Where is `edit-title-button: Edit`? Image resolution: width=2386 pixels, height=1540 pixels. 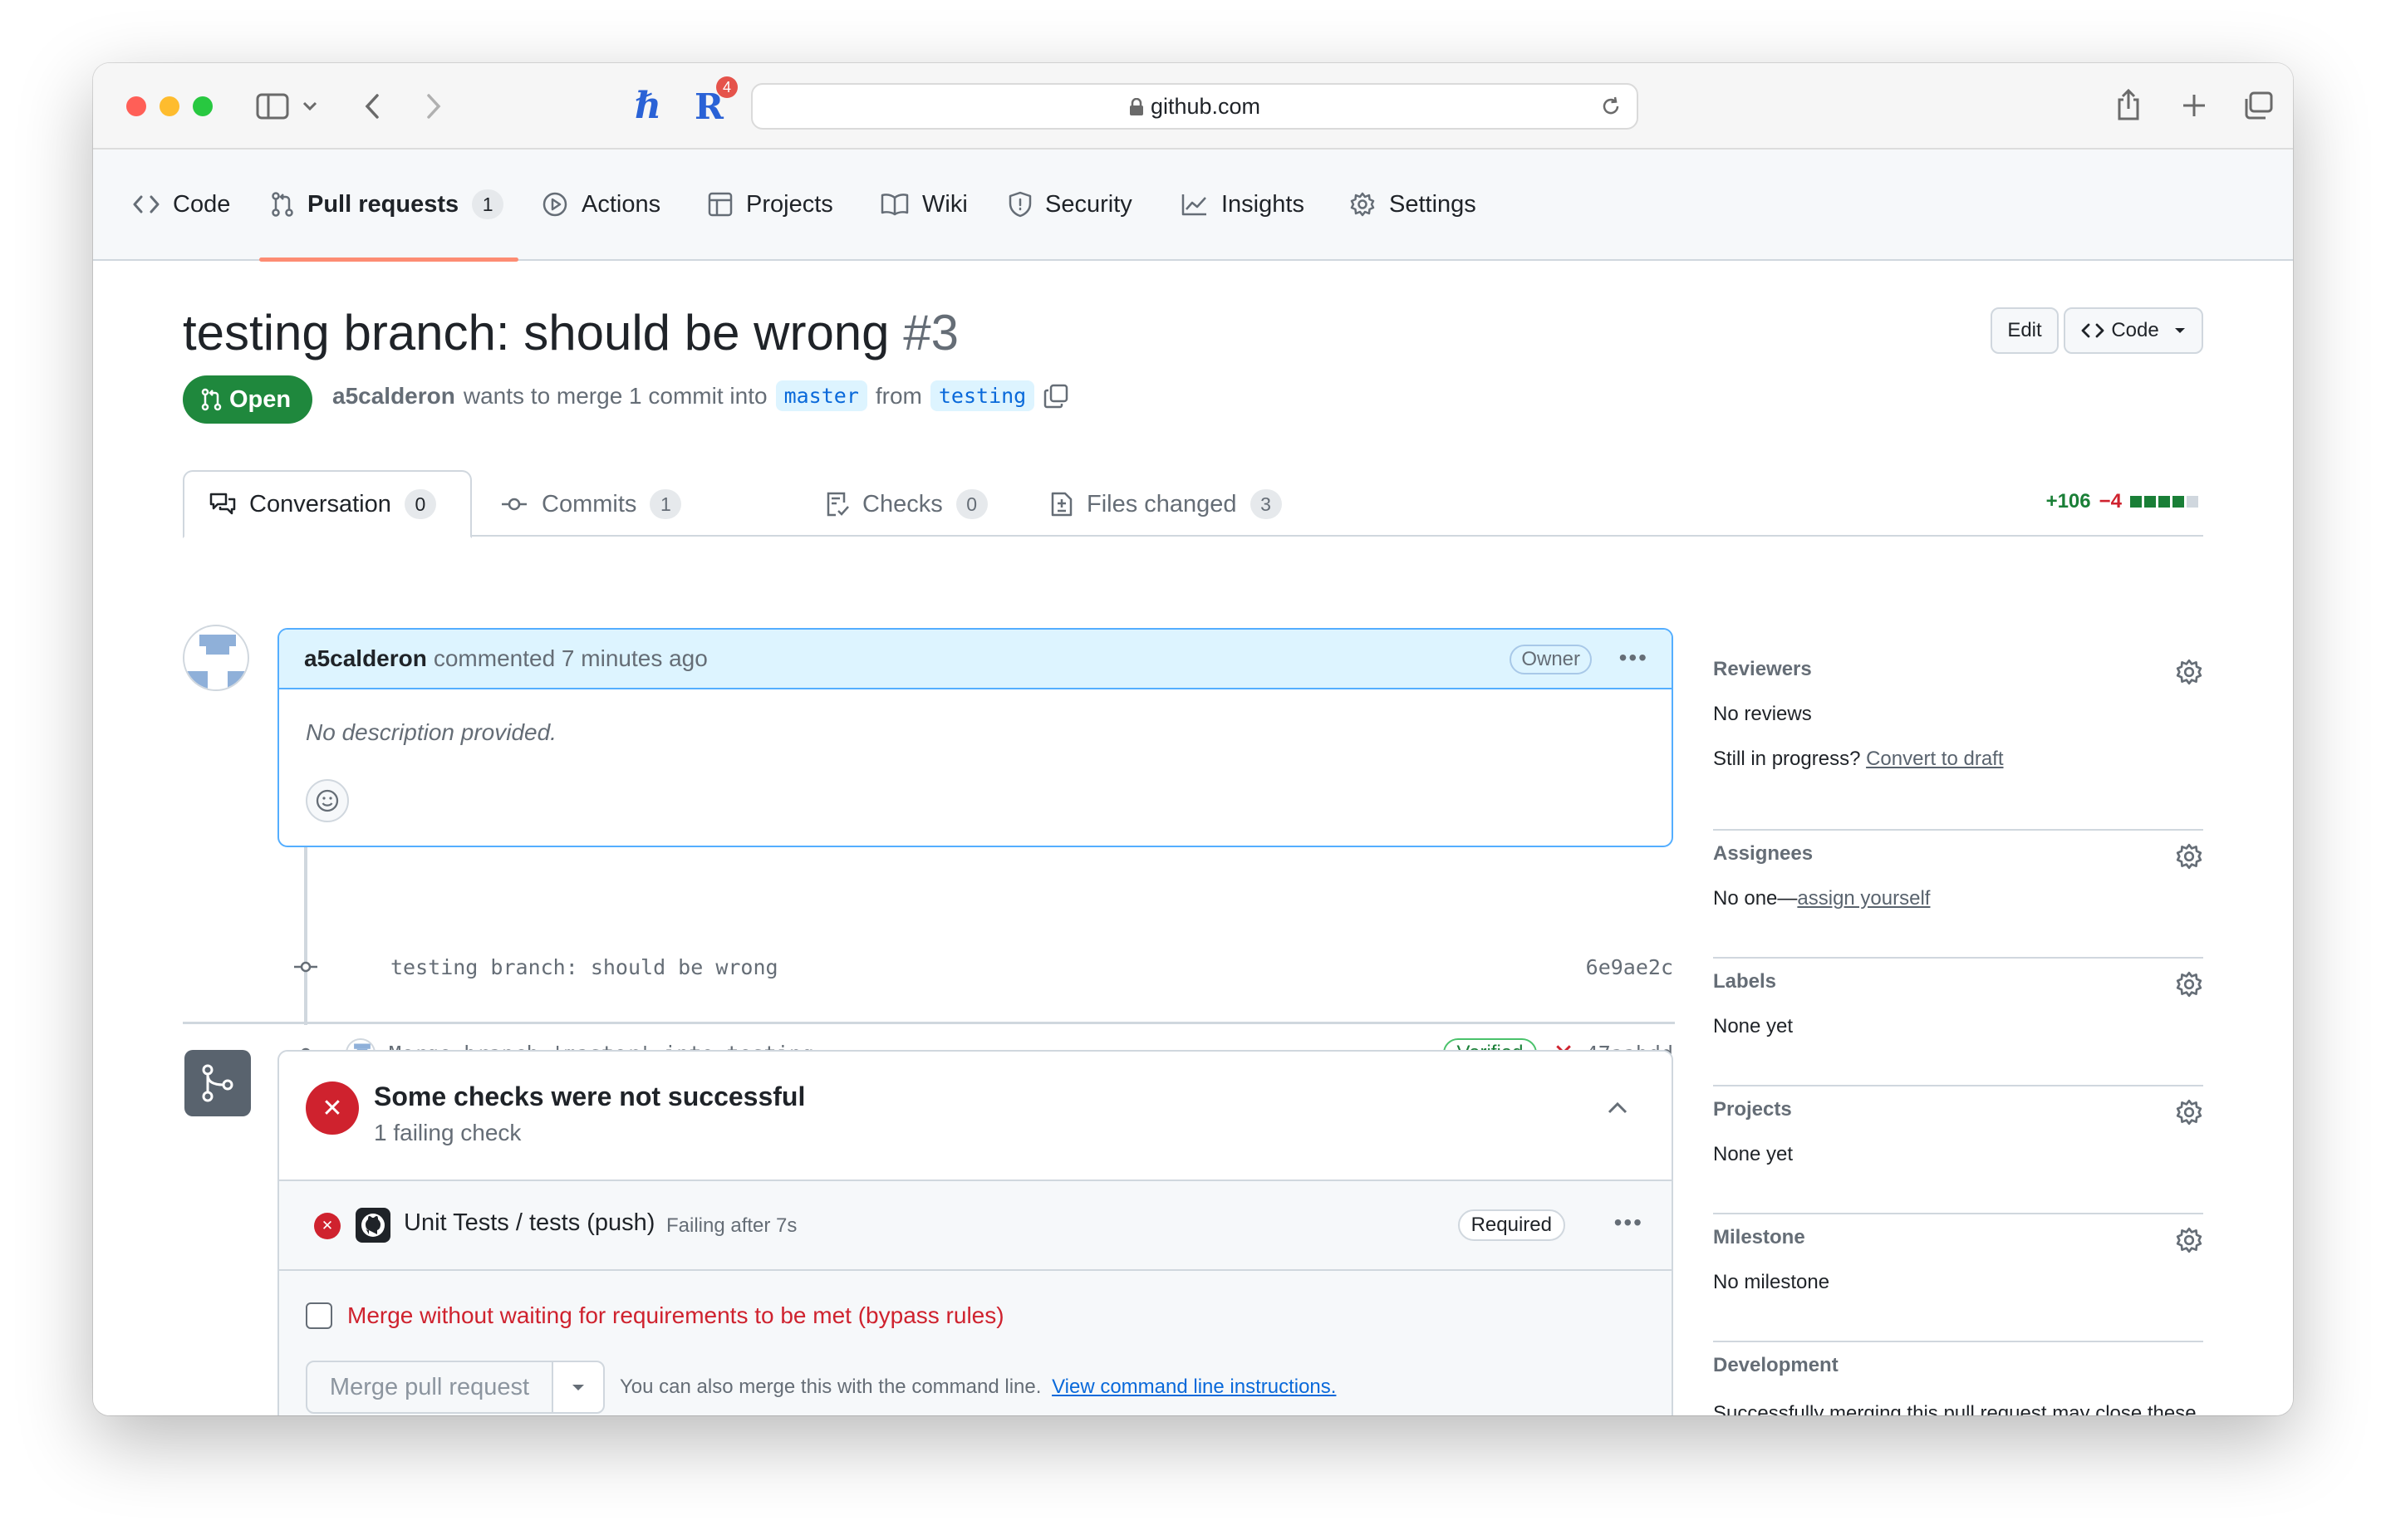 edit-title-button: Edit is located at coordinates (2025, 330).